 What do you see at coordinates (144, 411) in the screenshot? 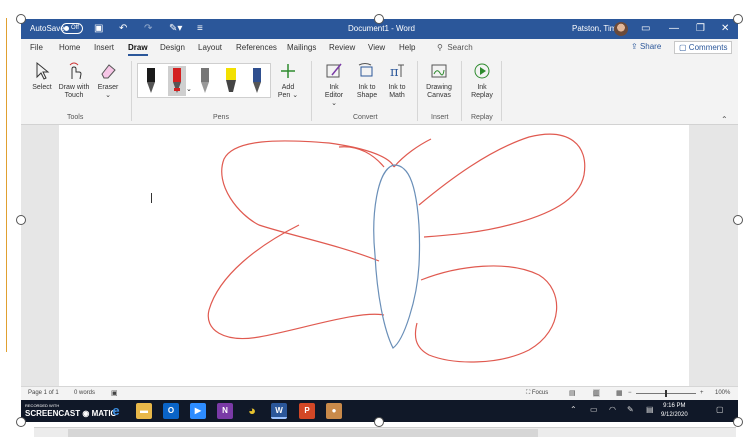
I see `file-explorer-icon: ▬` at bounding box center [144, 411].